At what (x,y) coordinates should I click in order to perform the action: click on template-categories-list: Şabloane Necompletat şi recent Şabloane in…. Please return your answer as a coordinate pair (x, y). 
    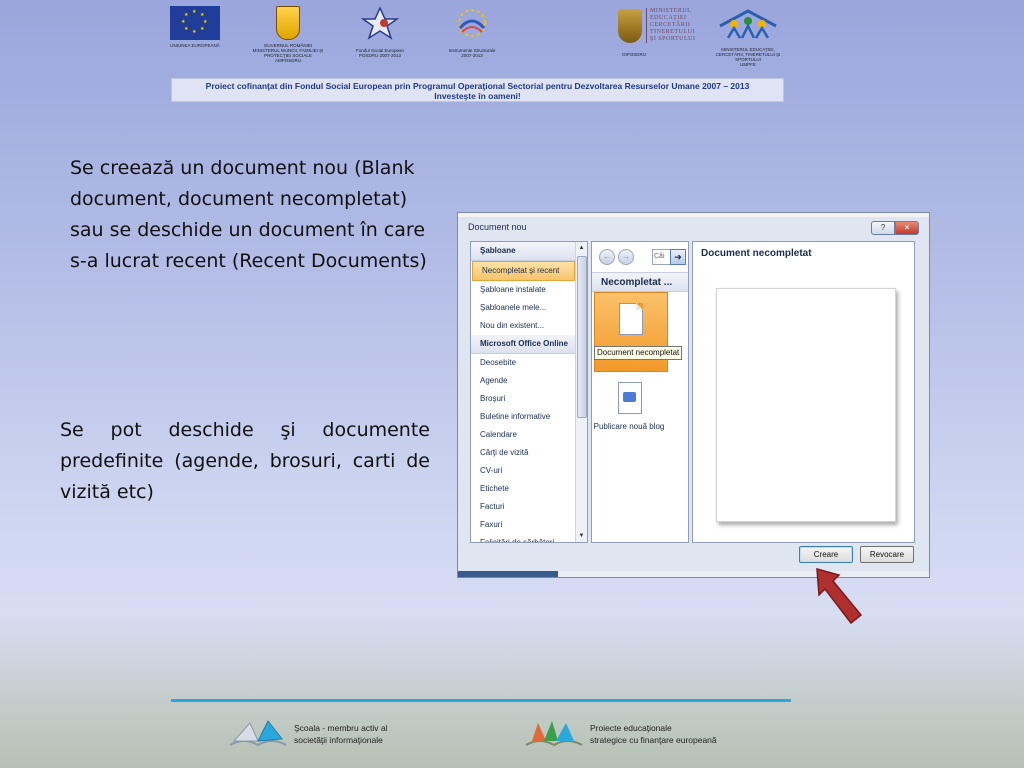
    Looking at the image, I should click on (529, 392).